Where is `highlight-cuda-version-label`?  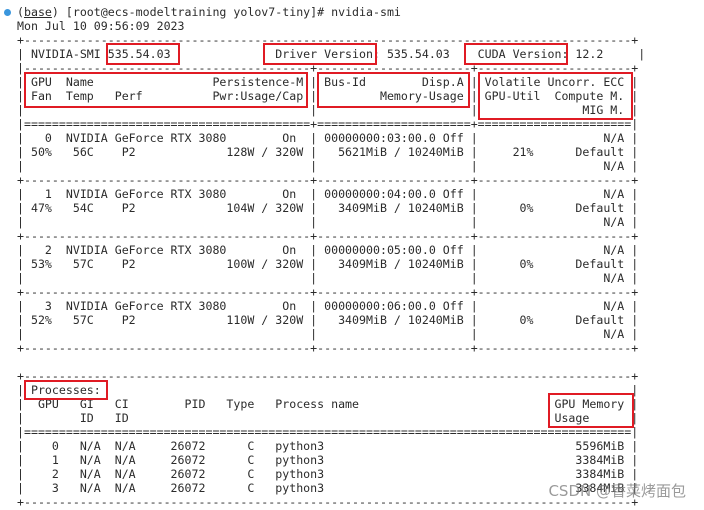 highlight-cuda-version-label is located at coordinates (516, 54).